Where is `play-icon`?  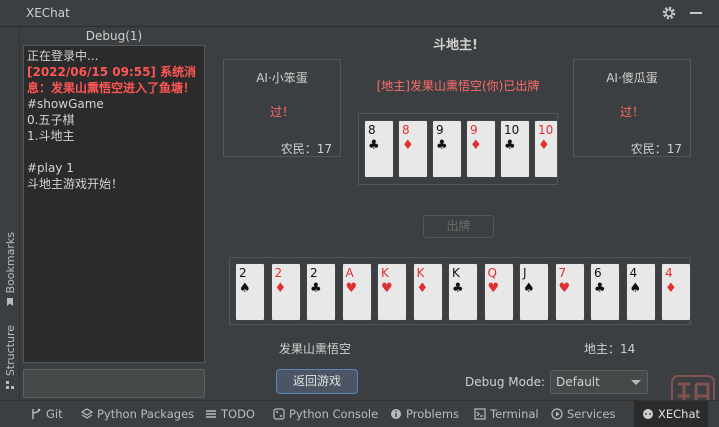 play-icon is located at coordinates (557, 414).